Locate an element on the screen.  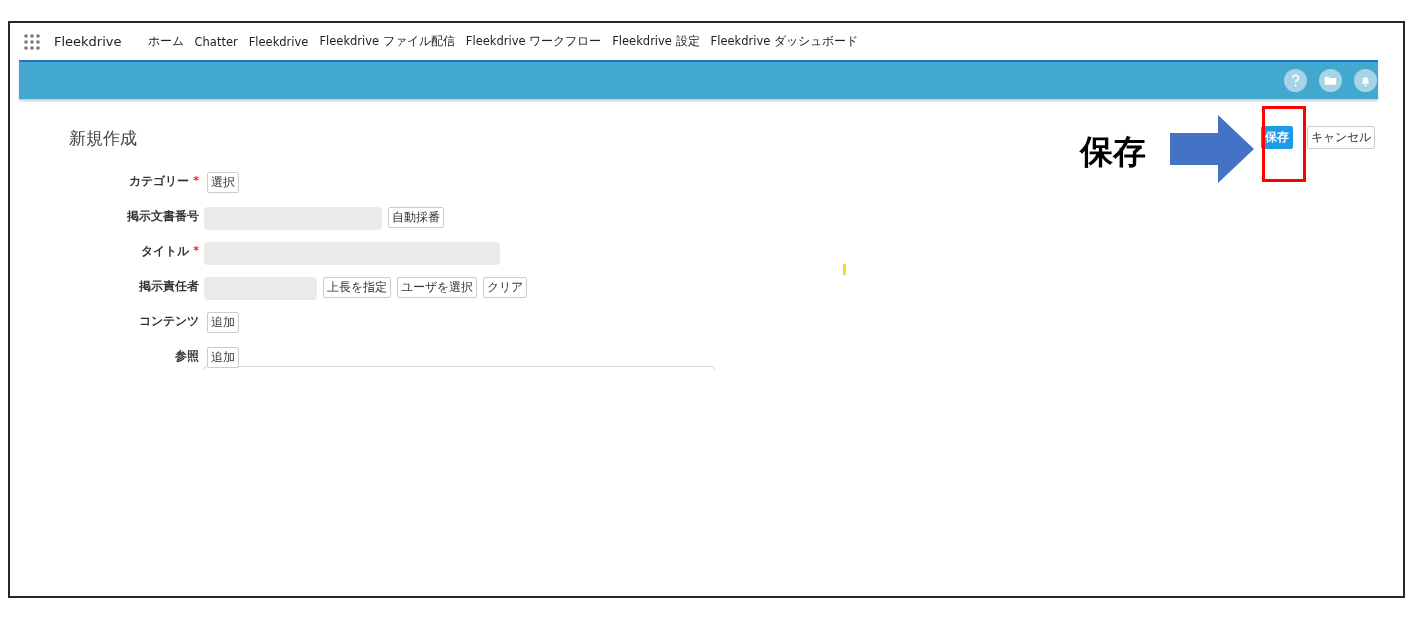
form-button: 自動採番 is located at coordinates (416, 217).